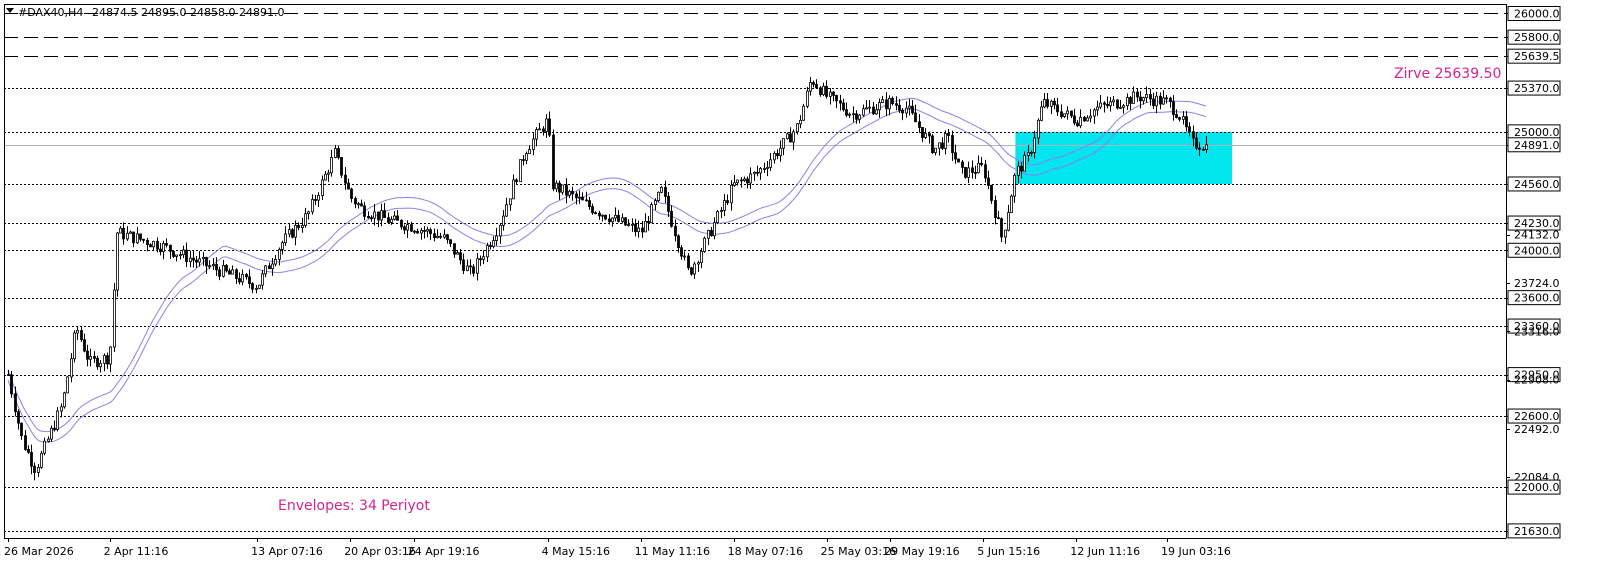 This screenshot has height=581, width=1616. What do you see at coordinates (1537, 88) in the screenshot?
I see `price-axis-label: 25370.0` at bounding box center [1537, 88].